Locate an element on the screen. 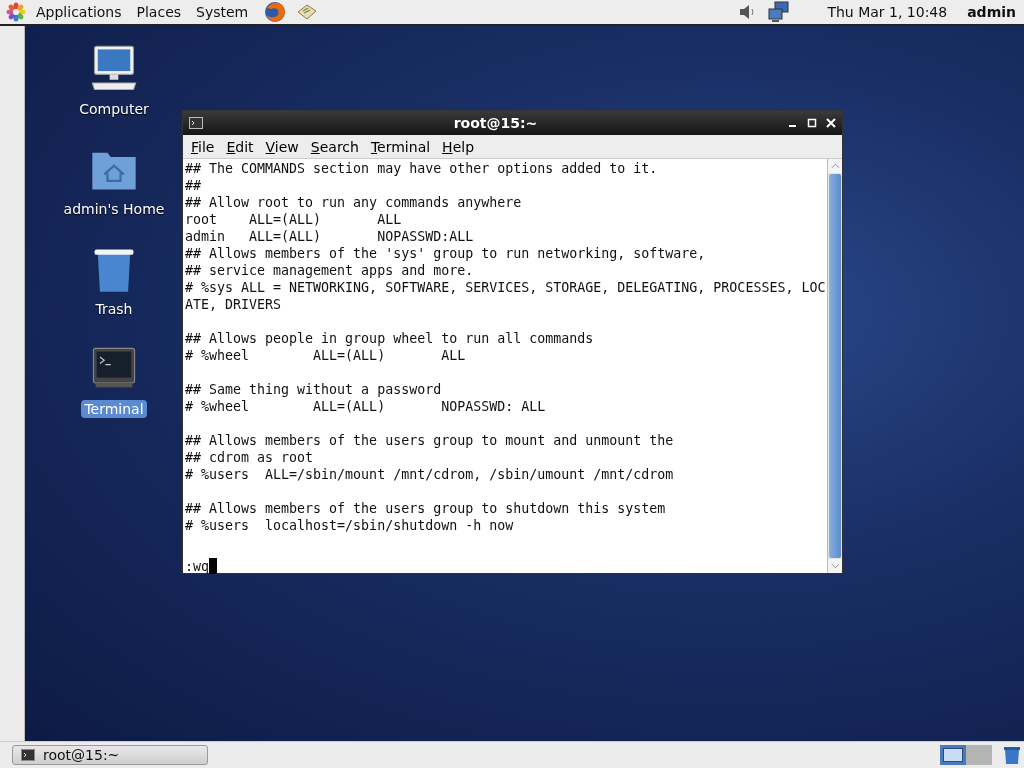  terminal-line: # %wheel ALL=(ALL) ALL is located at coordinates (326, 355).